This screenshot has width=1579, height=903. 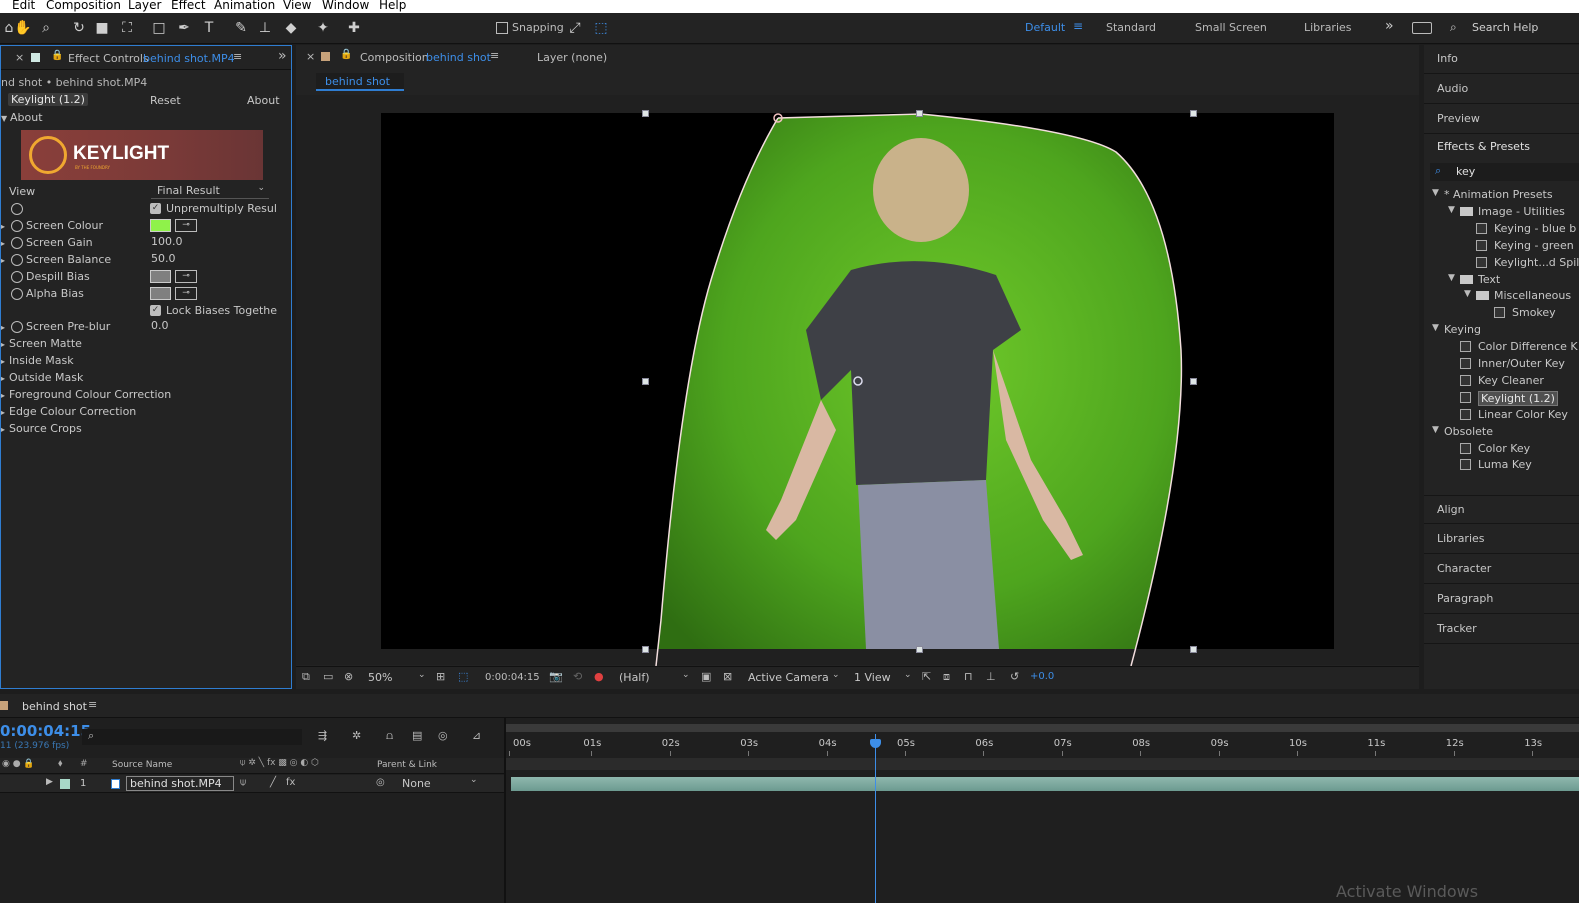 What do you see at coordinates (1501, 195) in the screenshot?
I see `tree-item: ▼ * Animation Presets` at bounding box center [1501, 195].